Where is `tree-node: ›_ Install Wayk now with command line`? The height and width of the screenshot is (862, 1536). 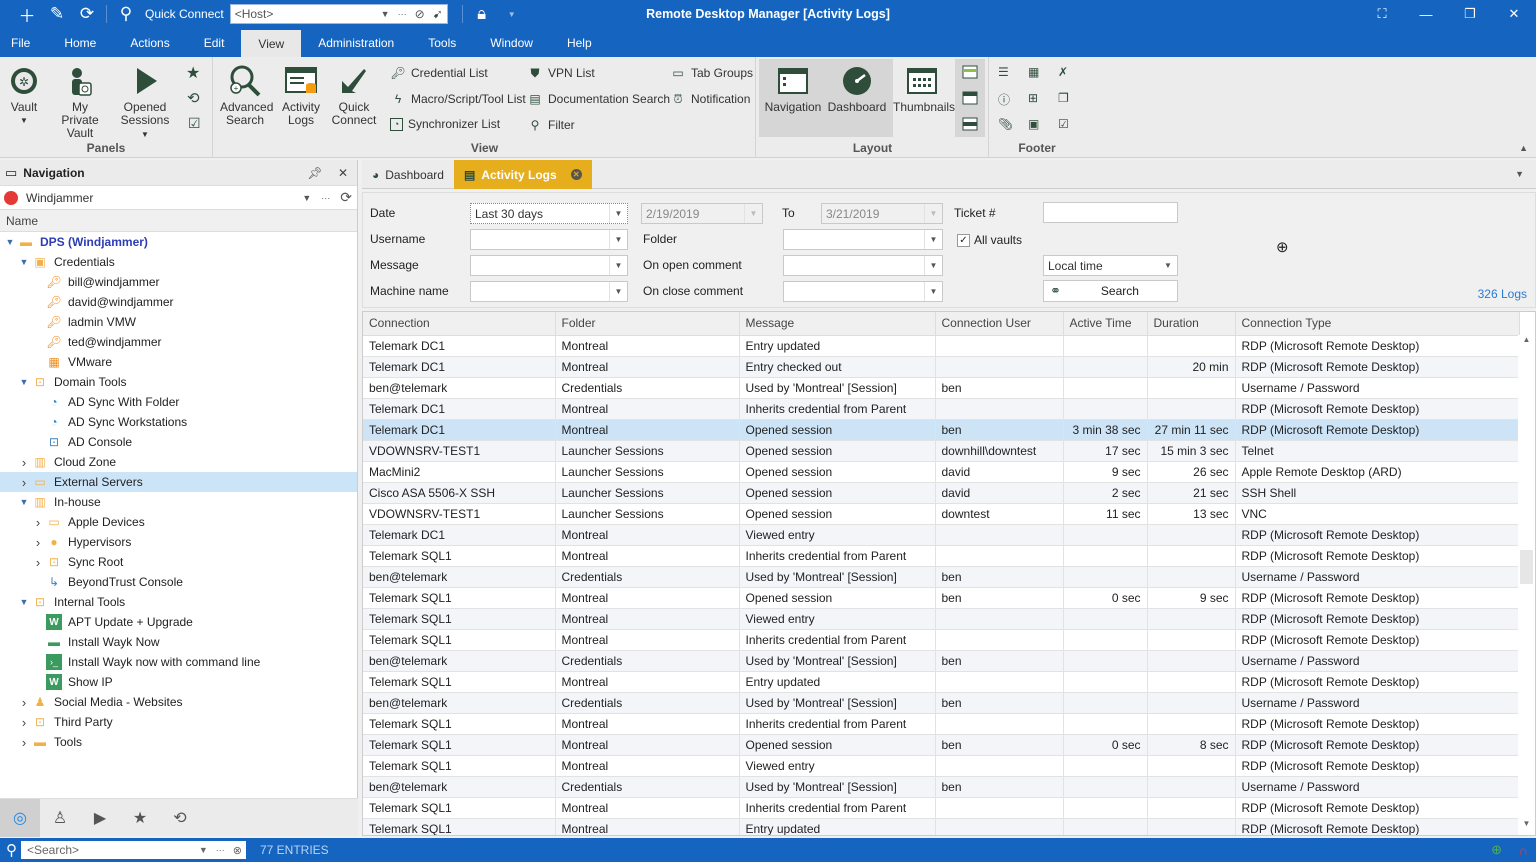
tree-node: ›_ Install Wayk now with command line is located at coordinates (178, 662).